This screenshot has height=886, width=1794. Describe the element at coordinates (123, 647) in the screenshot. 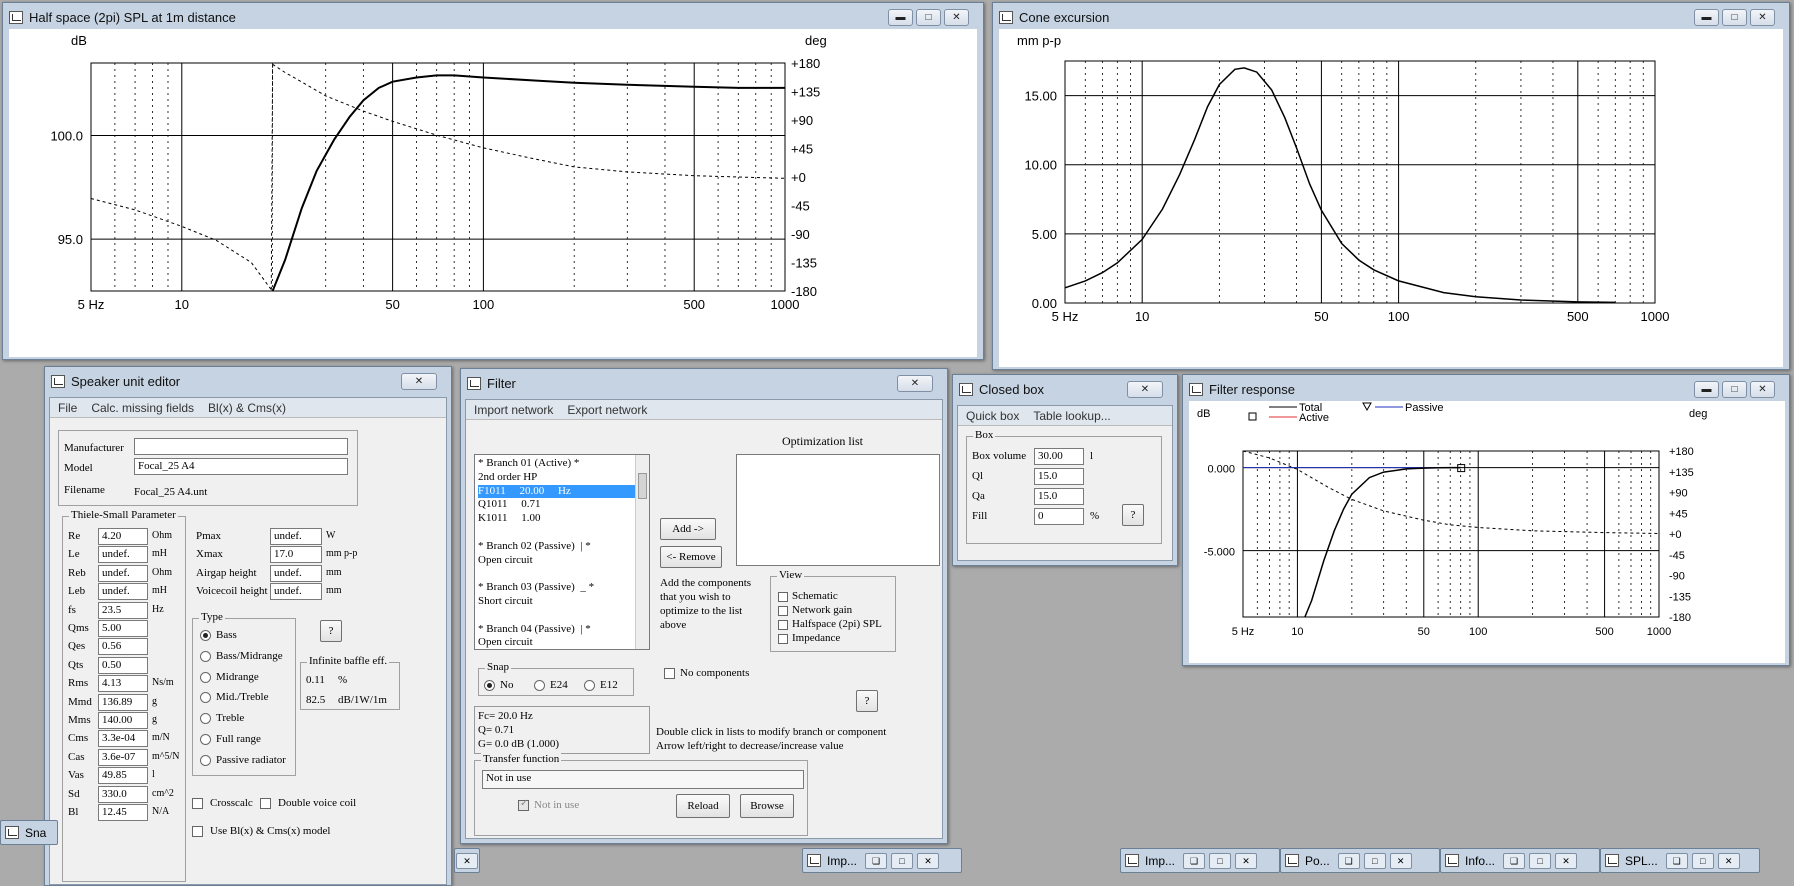

I see `param-qes-input: 0.56` at that location.